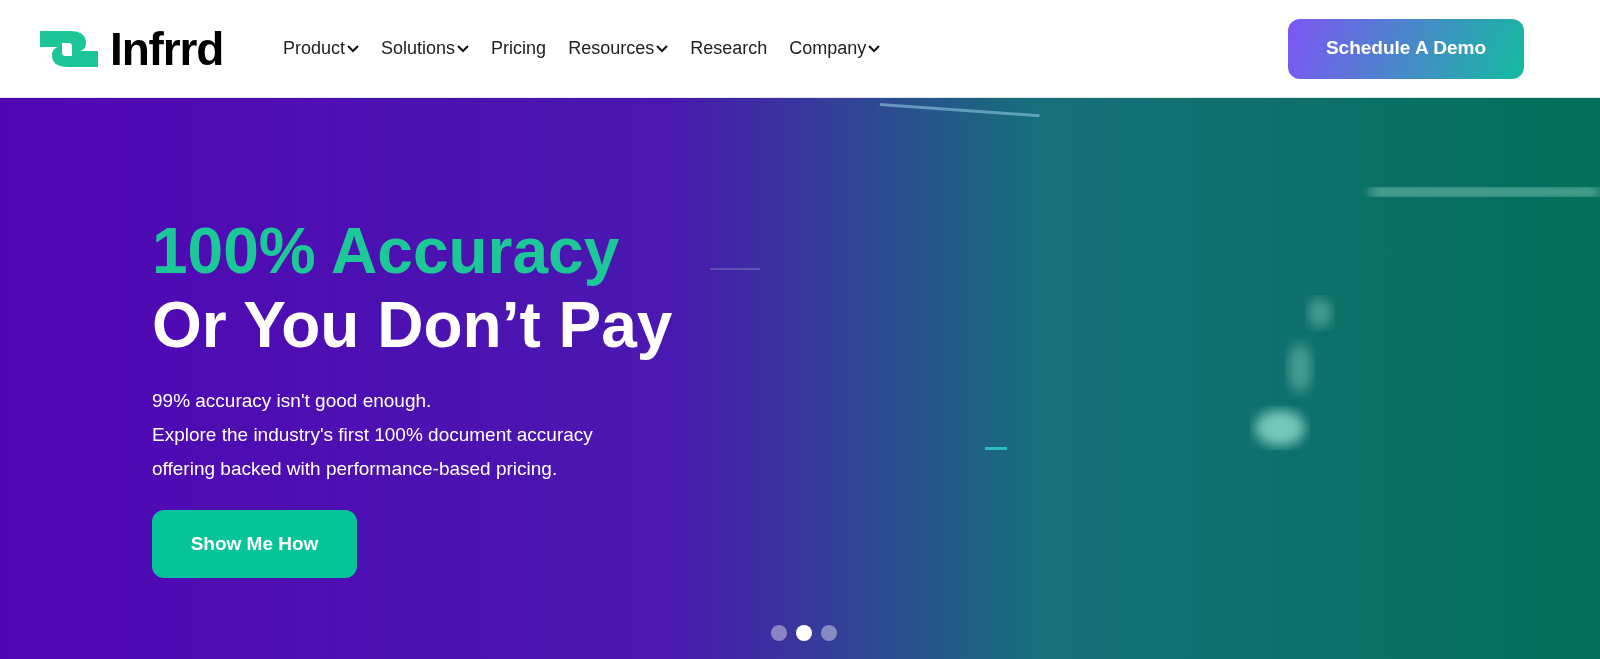 The height and width of the screenshot is (659, 1600). I want to click on logo-icon, so click(69, 48).